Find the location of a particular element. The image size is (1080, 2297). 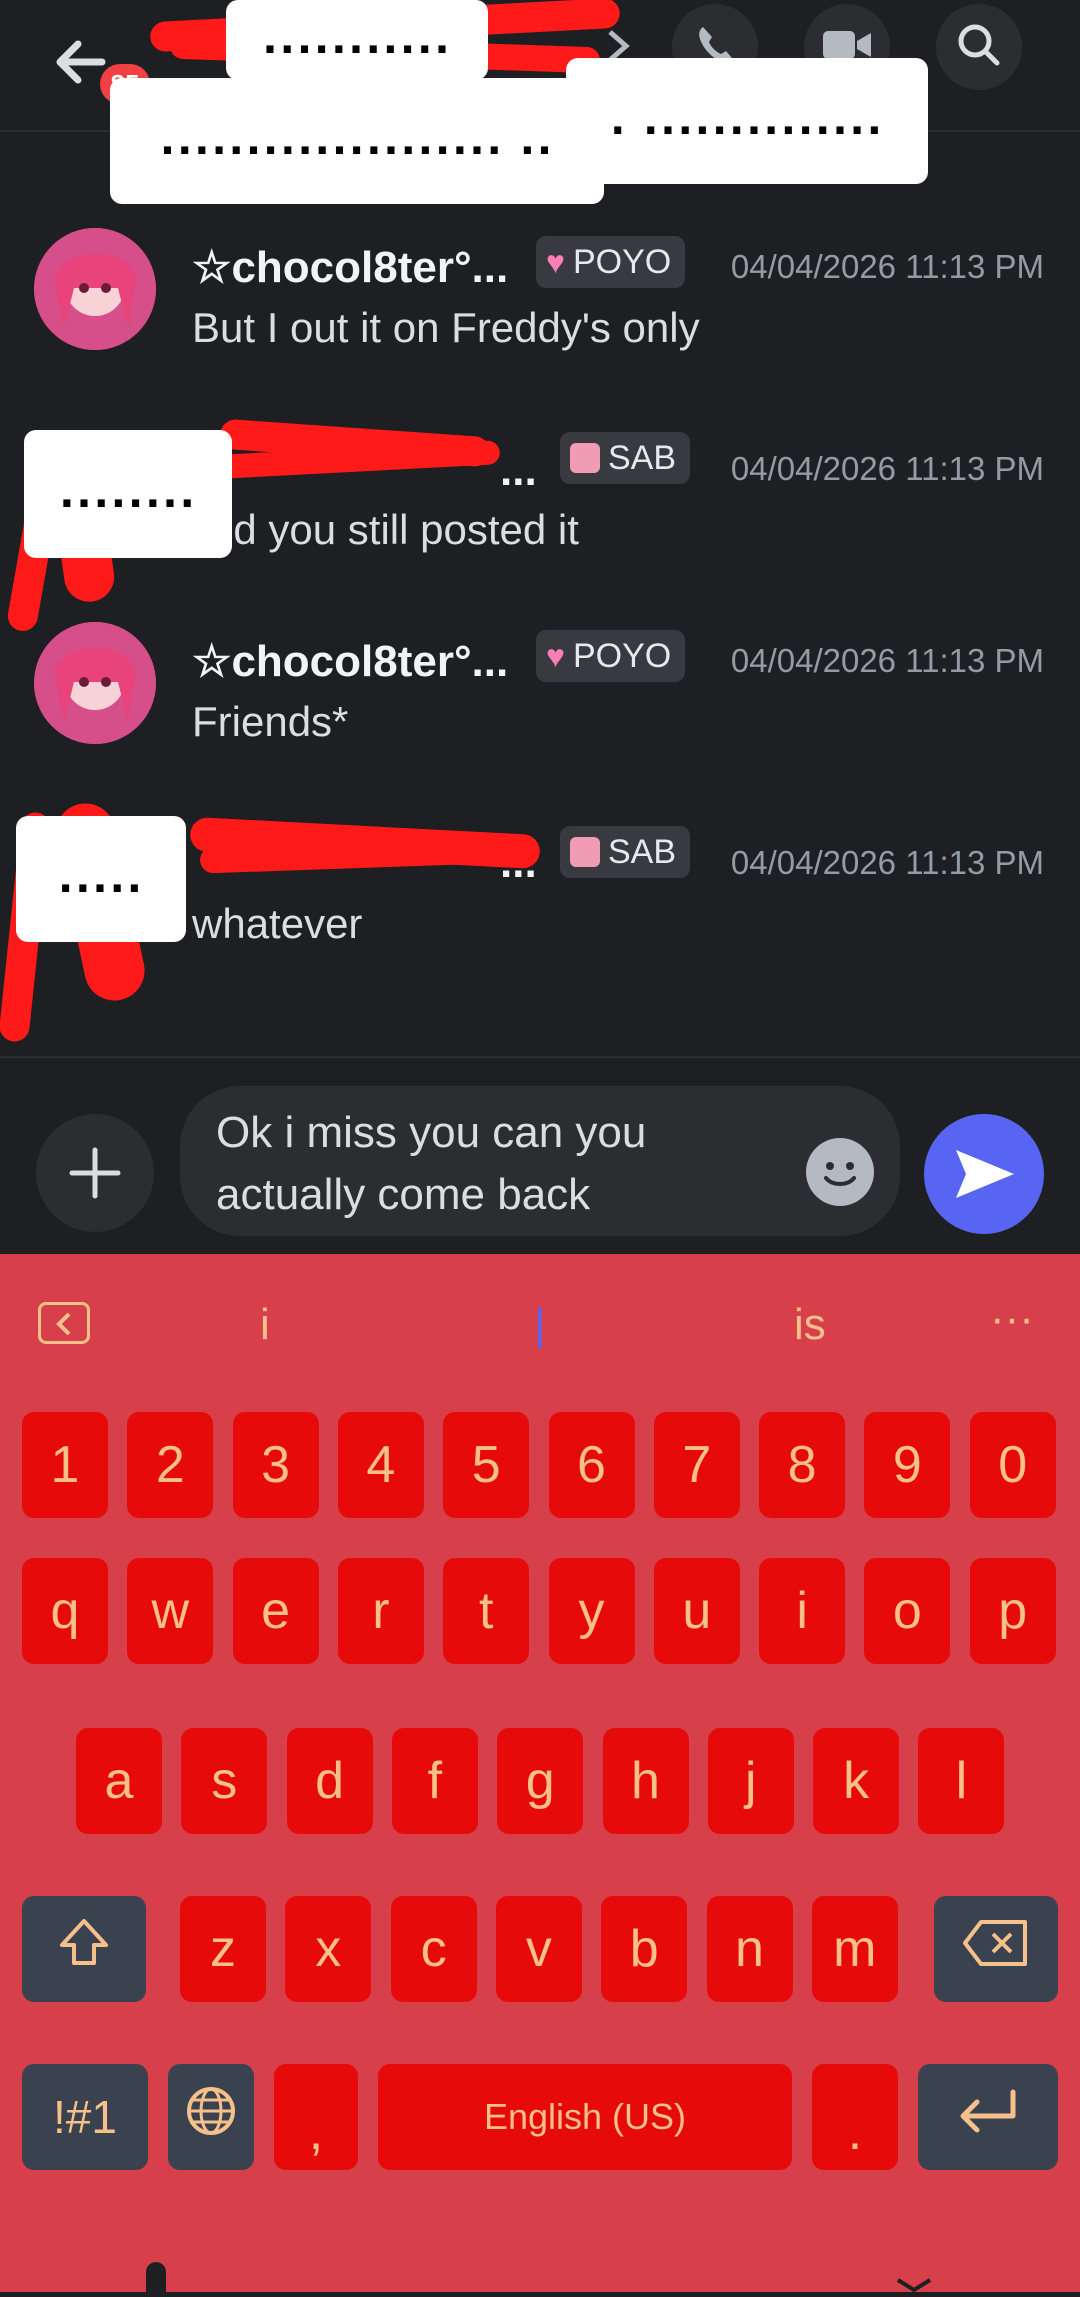

key-1: 1 is located at coordinates (65, 1465).